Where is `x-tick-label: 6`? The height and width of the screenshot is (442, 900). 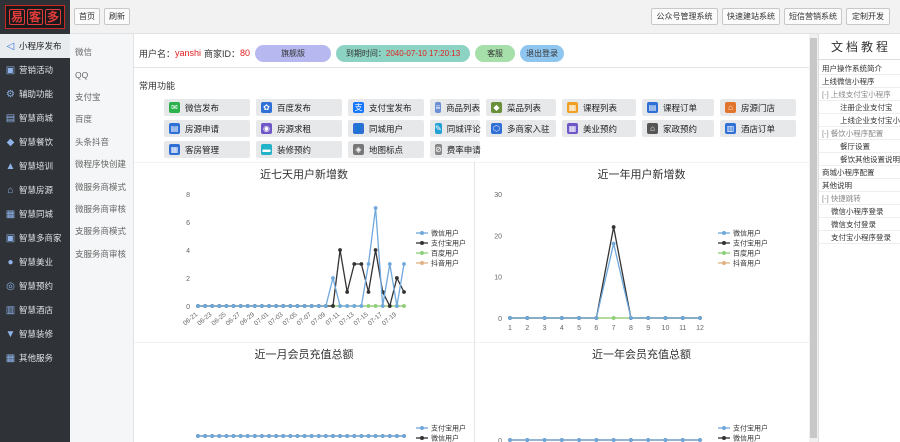
x-tick-label: 6 is located at coordinates (596, 328).